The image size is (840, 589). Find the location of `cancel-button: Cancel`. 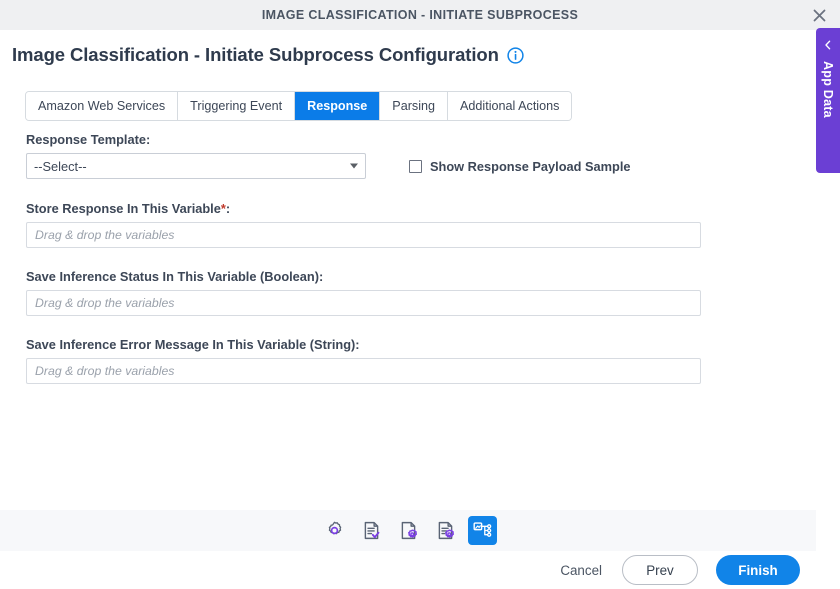

cancel-button: Cancel is located at coordinates (581, 570).